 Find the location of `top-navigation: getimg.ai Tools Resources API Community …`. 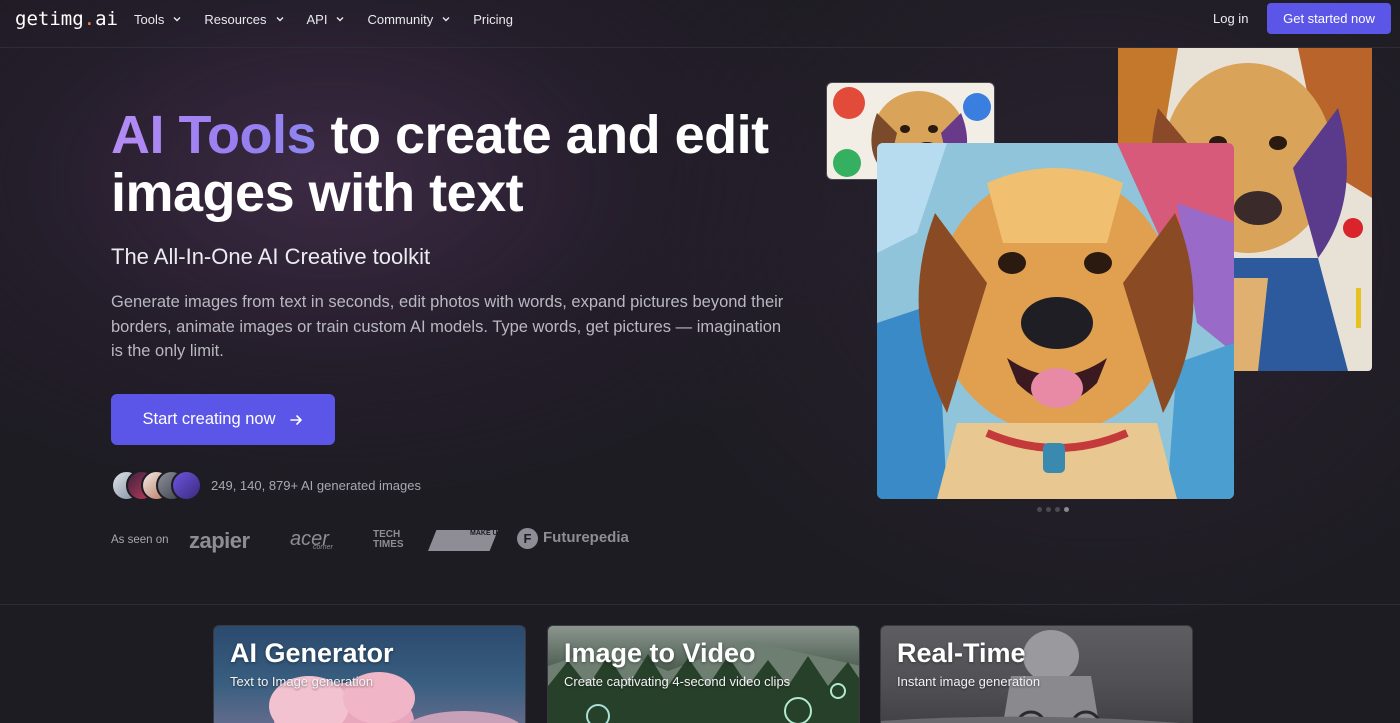

top-navigation: getimg.ai Tools Resources API Community … is located at coordinates (700, 24).